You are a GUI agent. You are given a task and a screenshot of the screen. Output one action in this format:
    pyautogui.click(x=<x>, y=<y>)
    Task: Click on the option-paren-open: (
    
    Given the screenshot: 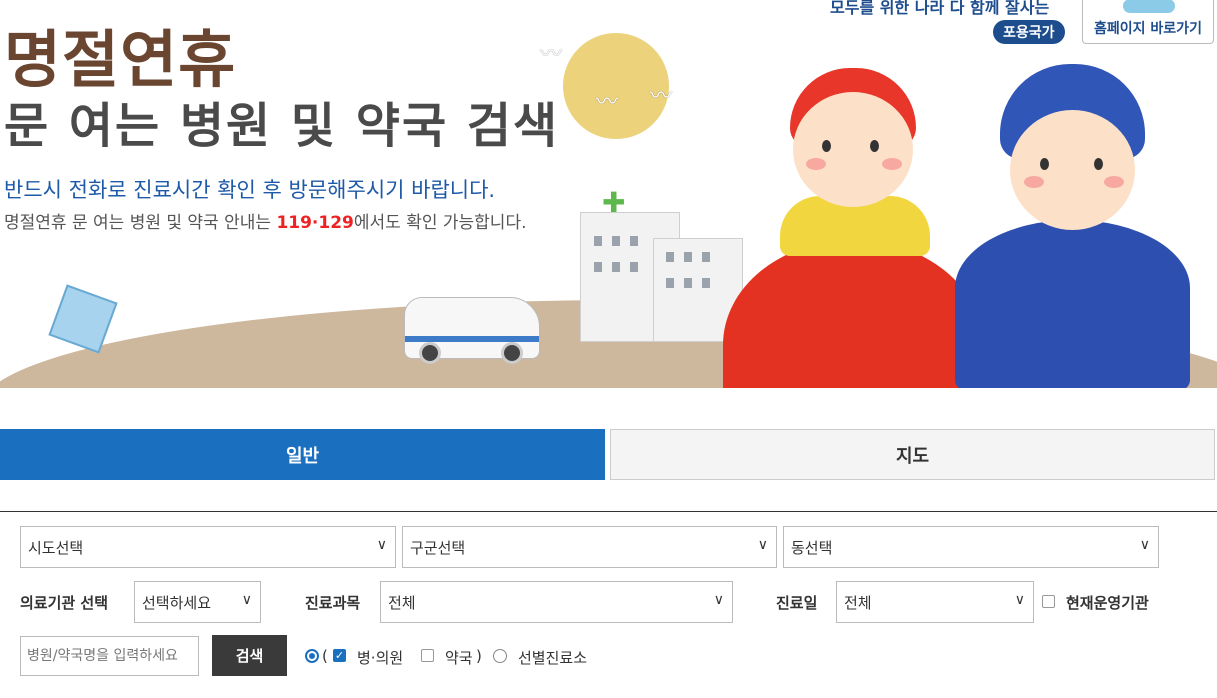 What is the action you would take?
    pyautogui.click(x=325, y=656)
    